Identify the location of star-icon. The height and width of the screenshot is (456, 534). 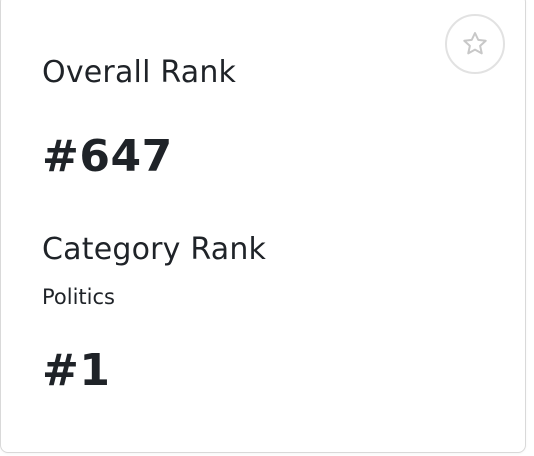
(475, 43).